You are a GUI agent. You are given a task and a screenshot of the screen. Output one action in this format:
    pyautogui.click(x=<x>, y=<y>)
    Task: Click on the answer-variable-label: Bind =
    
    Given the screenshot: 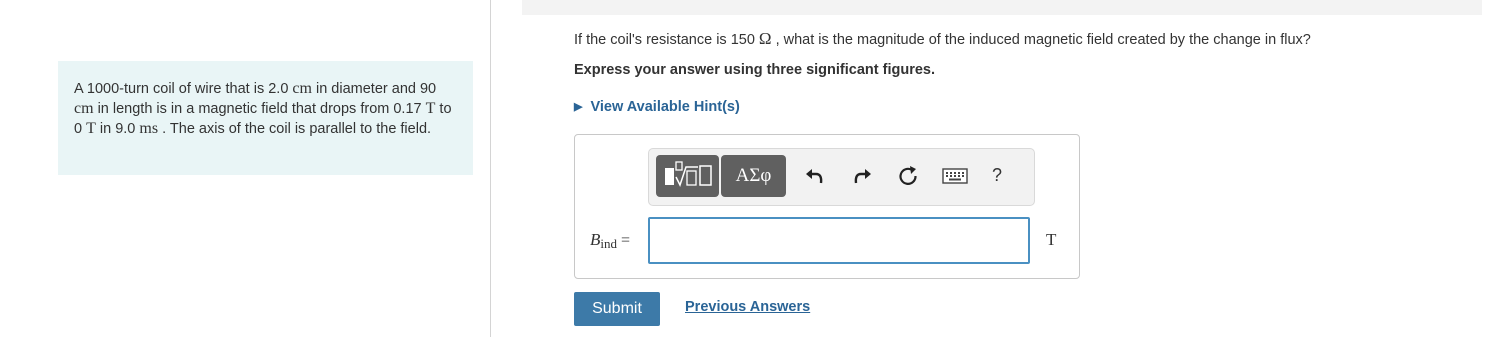 What is the action you would take?
    pyautogui.click(x=610, y=241)
    